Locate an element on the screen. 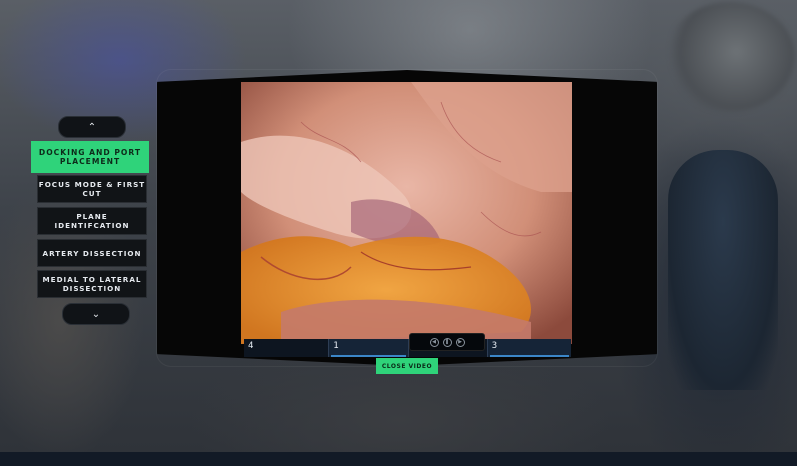 Image resolution: width=797 pixels, height=466 pixels. chapter-focus-mode-first-cut: FOCUS MODE & FIRST CUT is located at coordinates (92, 189).